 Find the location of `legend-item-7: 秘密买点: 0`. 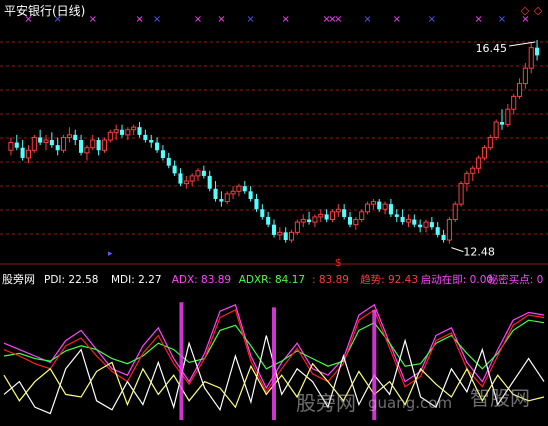

legend-item-7: 秘密买点: 0 is located at coordinates (516, 279).